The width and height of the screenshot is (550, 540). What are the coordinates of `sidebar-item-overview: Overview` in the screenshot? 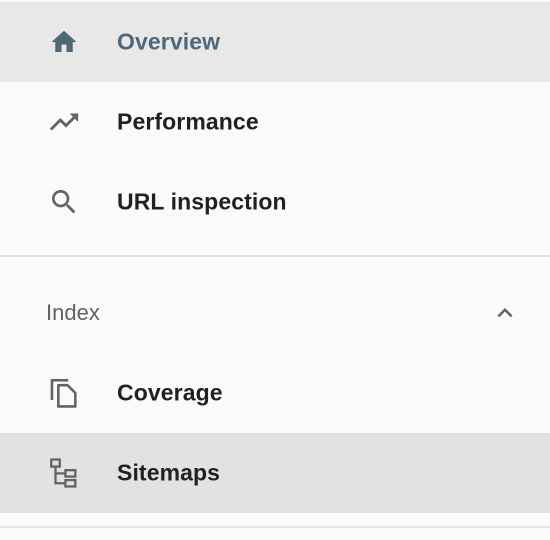 It's located at (275, 42).